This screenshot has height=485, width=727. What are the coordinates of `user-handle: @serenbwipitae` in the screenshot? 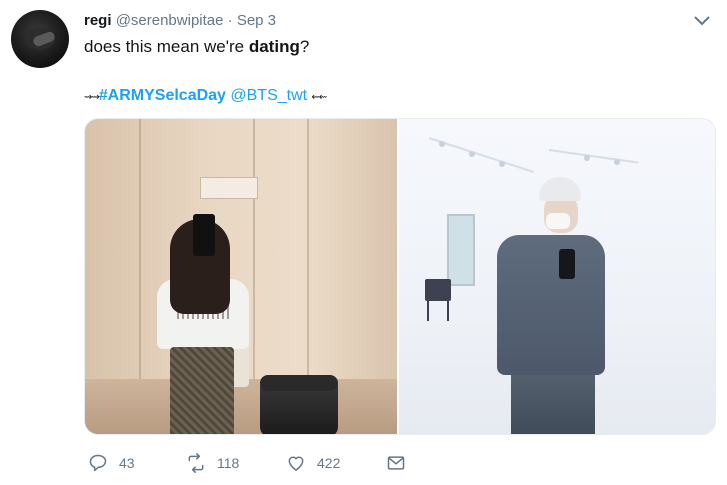 It's located at (170, 20).